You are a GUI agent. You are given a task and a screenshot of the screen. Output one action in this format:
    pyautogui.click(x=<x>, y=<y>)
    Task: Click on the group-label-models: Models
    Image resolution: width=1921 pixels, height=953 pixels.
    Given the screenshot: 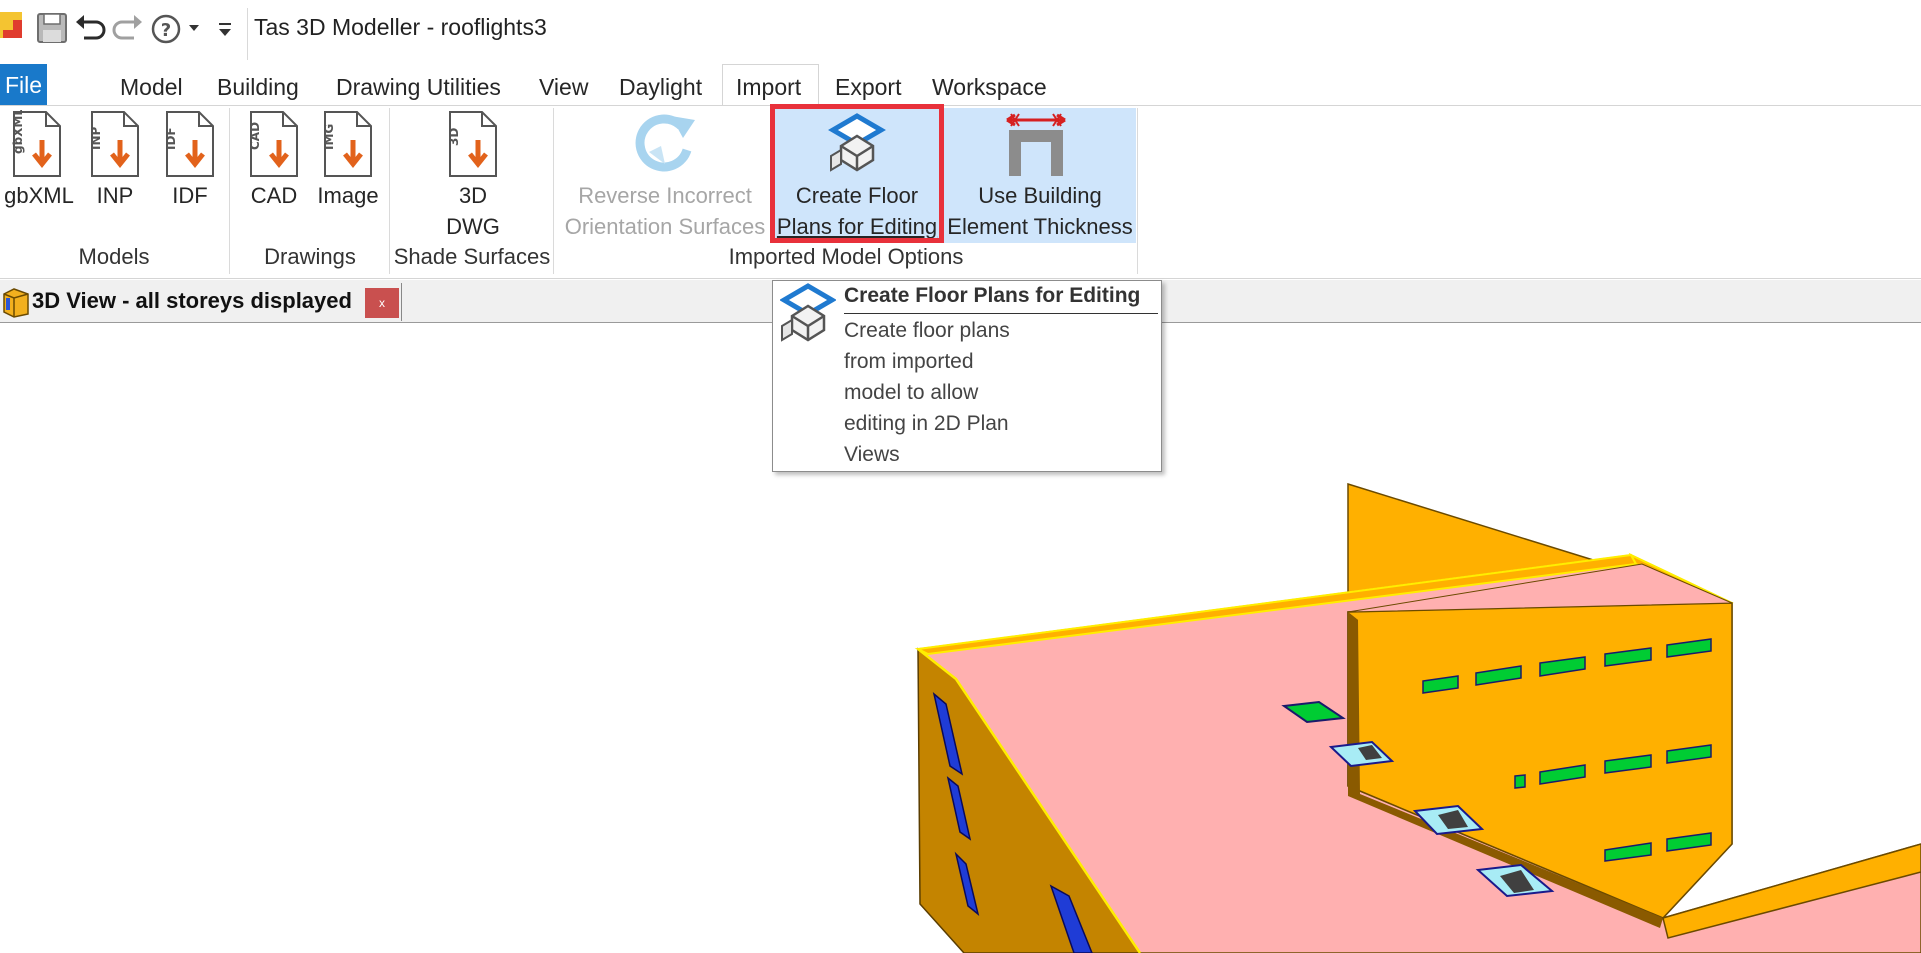 What is the action you would take?
    pyautogui.click(x=114, y=256)
    